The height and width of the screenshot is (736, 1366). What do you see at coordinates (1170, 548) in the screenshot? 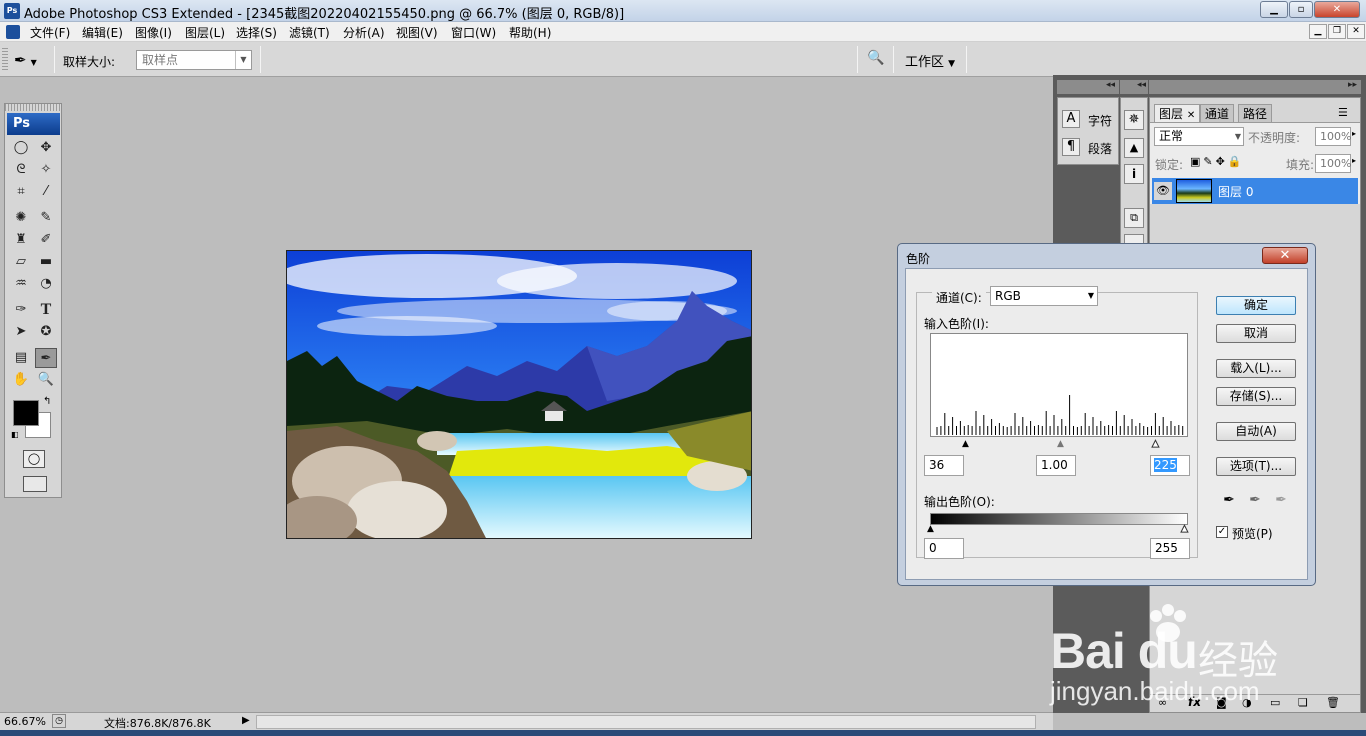
I see `output-white-field: 255` at bounding box center [1170, 548].